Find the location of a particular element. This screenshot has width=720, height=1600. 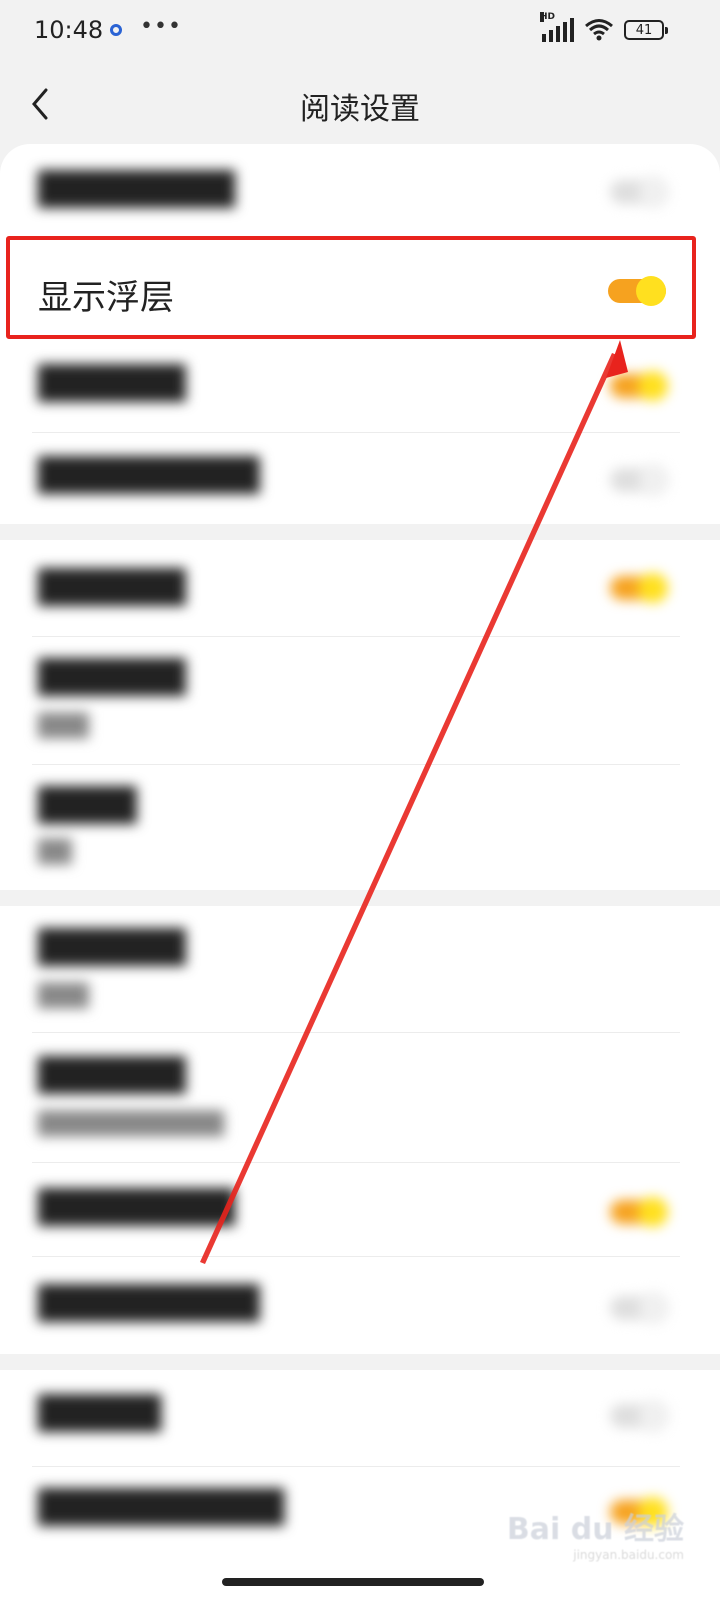

home-indicator is located at coordinates (353, 1582).